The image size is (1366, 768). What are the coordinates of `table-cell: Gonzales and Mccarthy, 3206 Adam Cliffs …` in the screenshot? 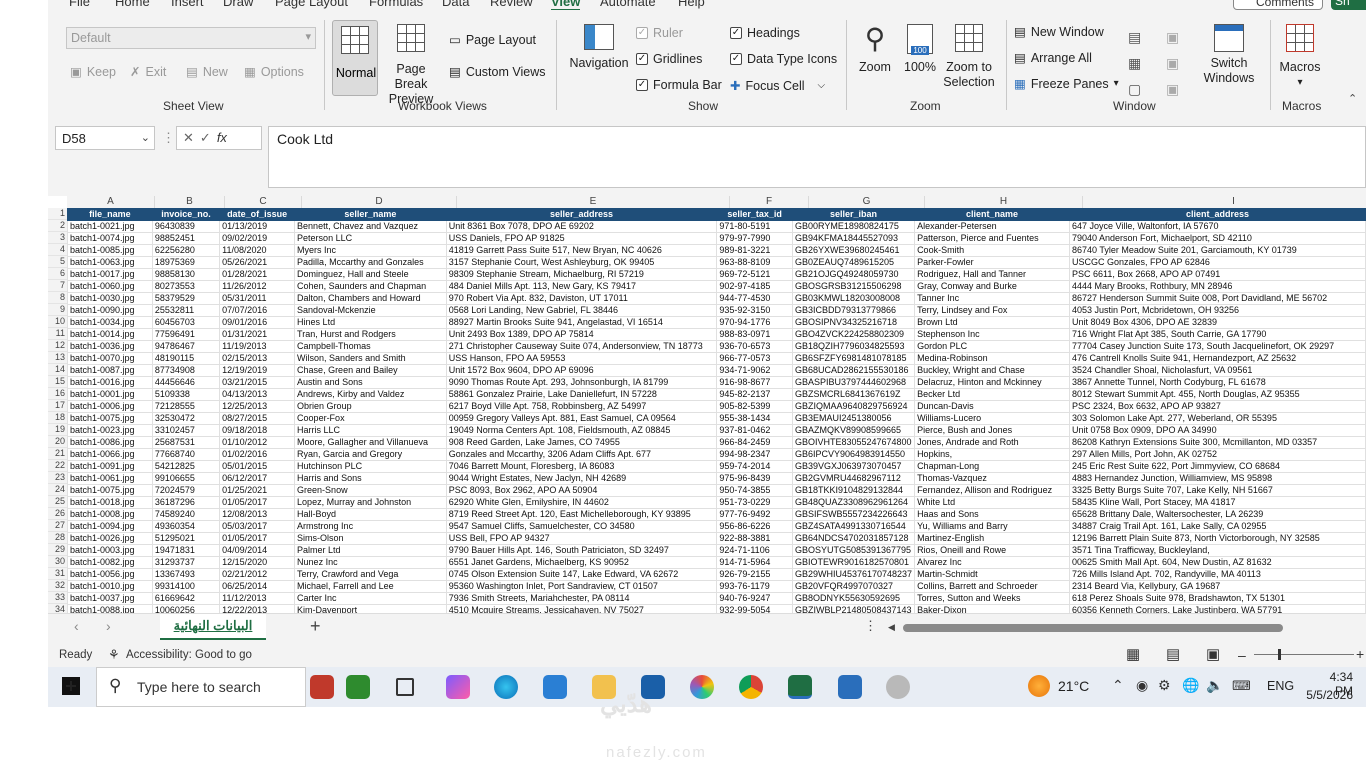 It's located at (581, 454).